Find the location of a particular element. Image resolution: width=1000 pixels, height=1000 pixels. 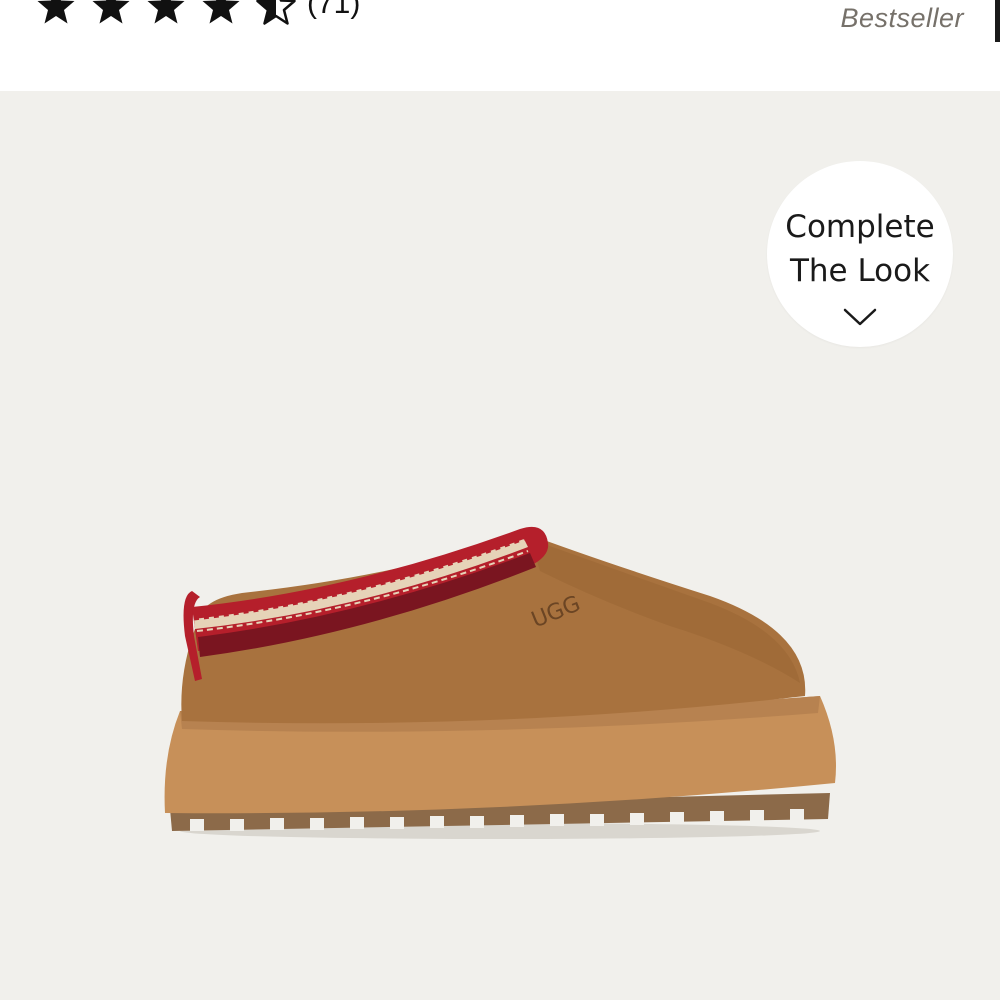

product-header: (71) Bestseller is located at coordinates (500, 45).